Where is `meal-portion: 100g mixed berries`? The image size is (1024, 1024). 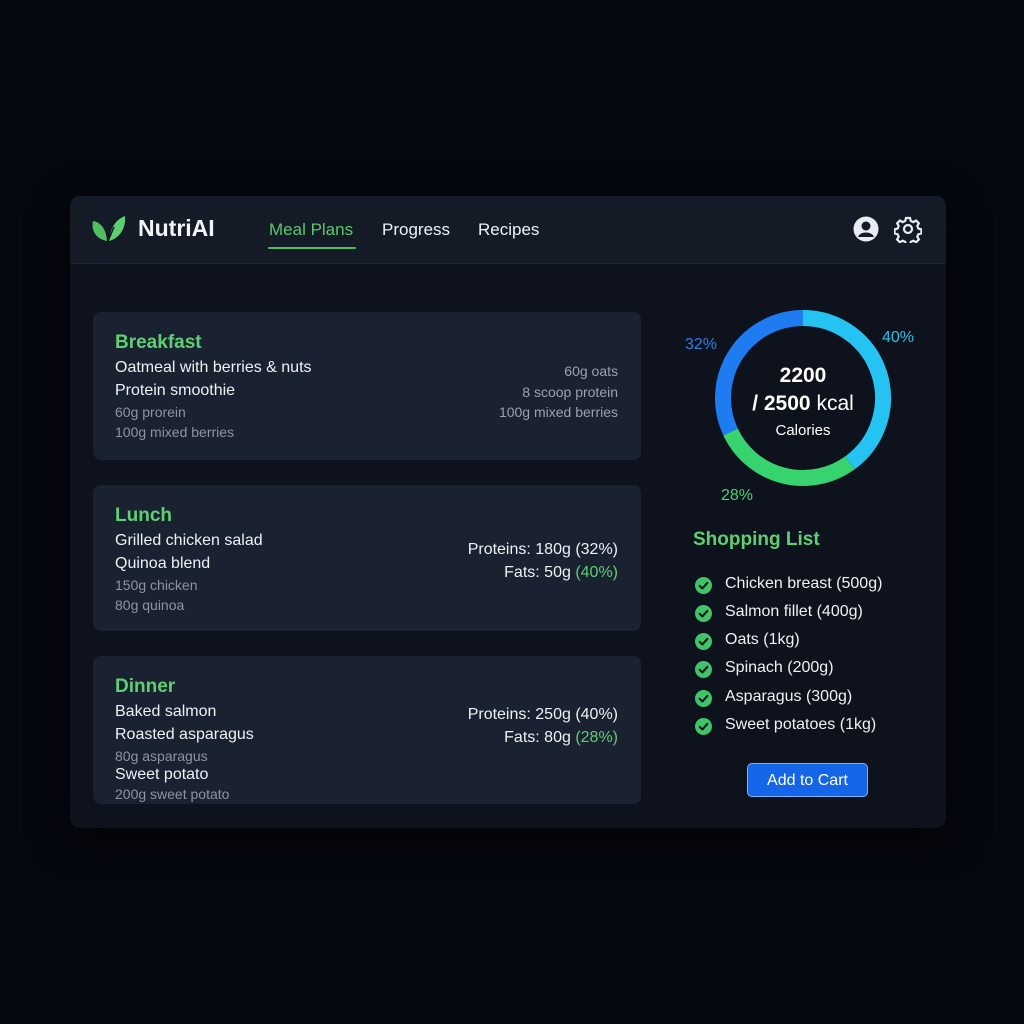
meal-portion: 100g mixed berries is located at coordinates (558, 412).